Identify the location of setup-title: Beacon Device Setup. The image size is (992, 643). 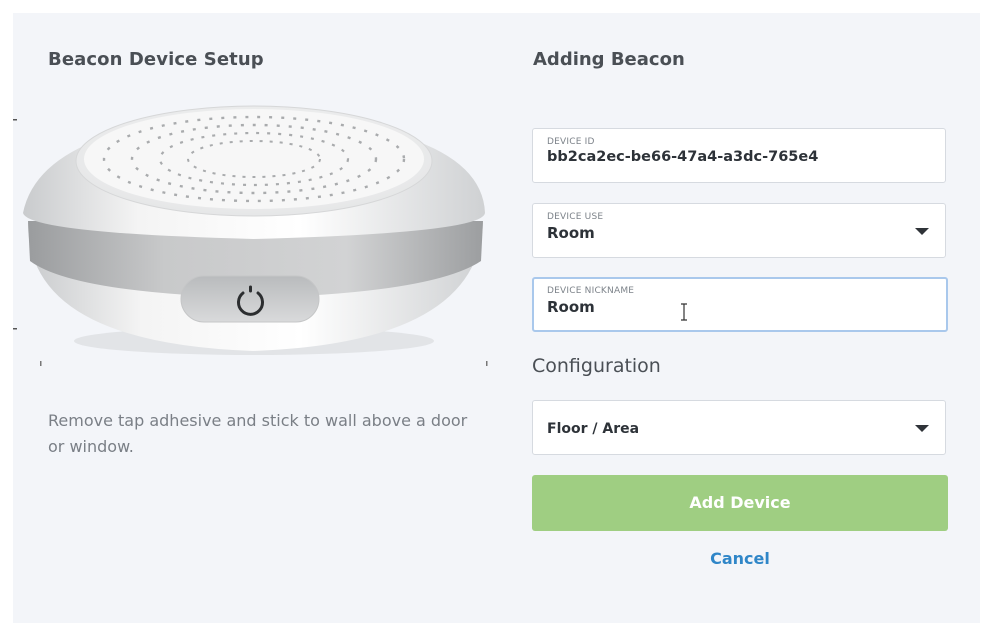
(156, 59).